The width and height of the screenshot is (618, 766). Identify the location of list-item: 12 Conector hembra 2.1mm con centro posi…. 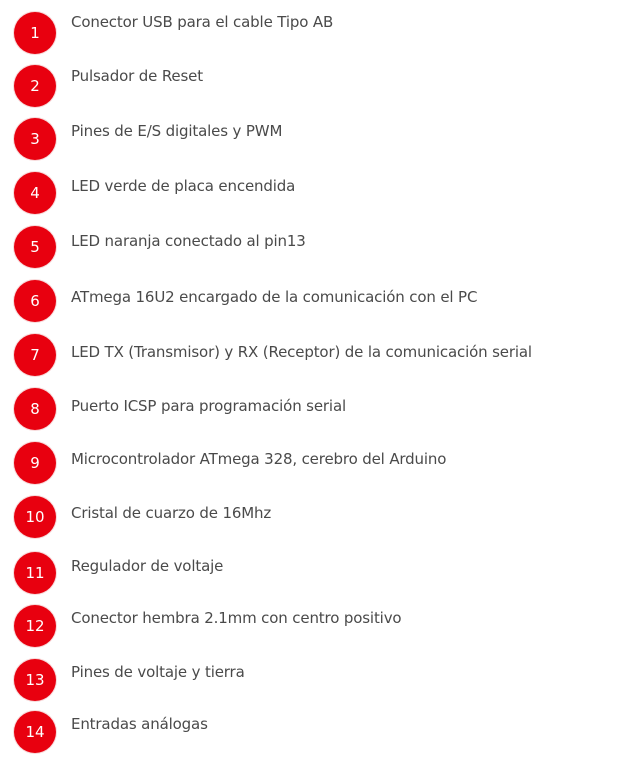
(309, 626).